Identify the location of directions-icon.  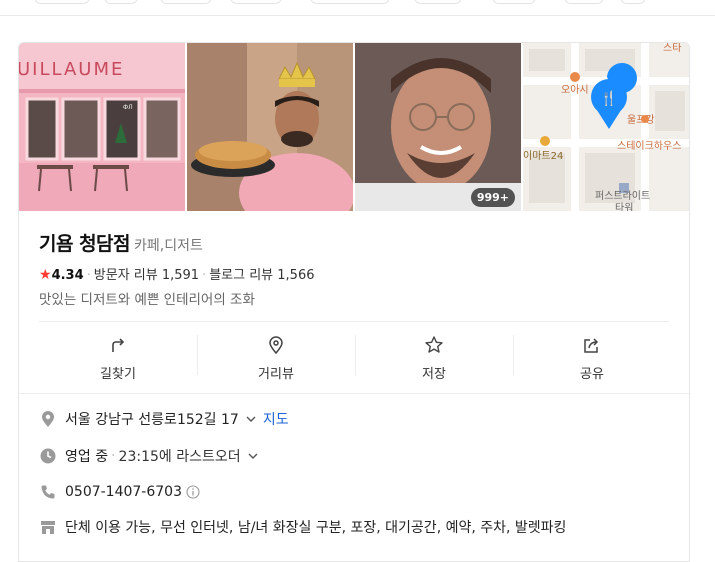
(118, 345).